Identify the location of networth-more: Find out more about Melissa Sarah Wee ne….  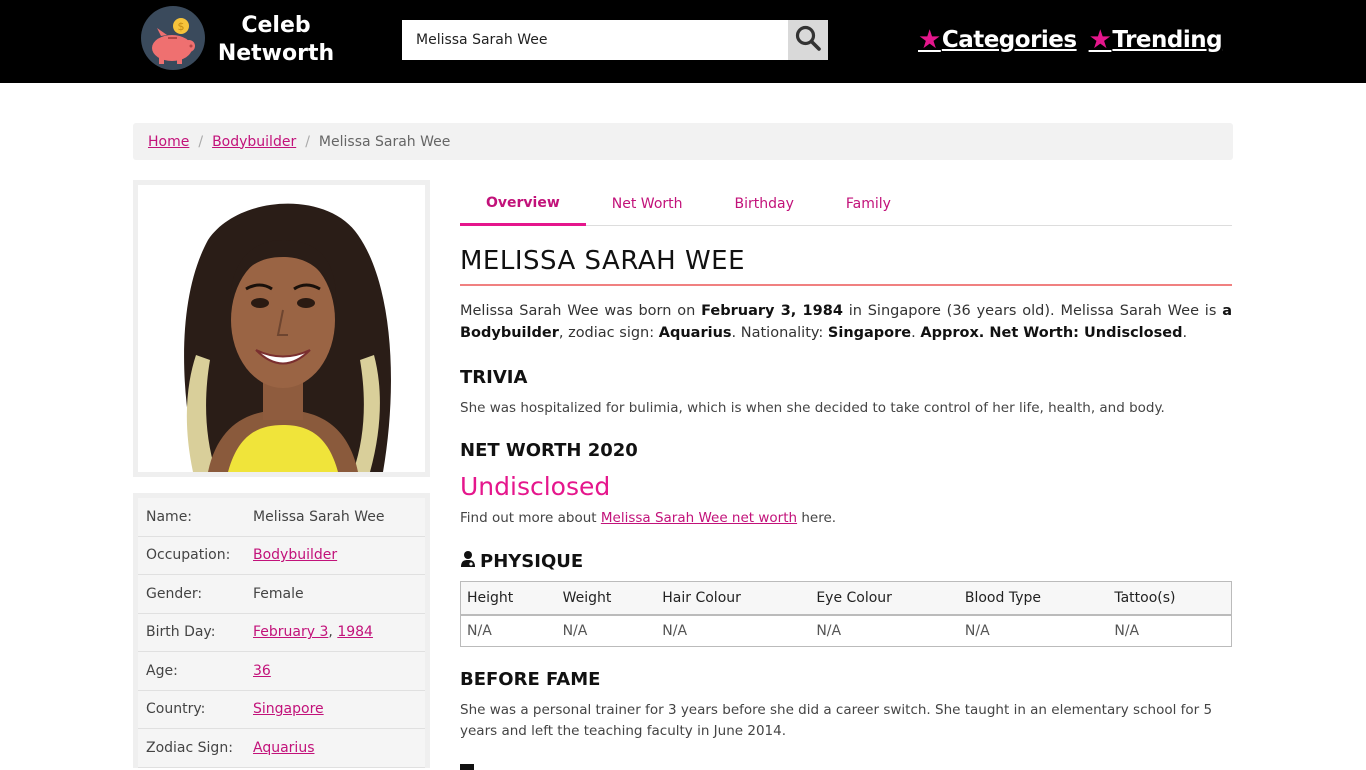
(846, 518).